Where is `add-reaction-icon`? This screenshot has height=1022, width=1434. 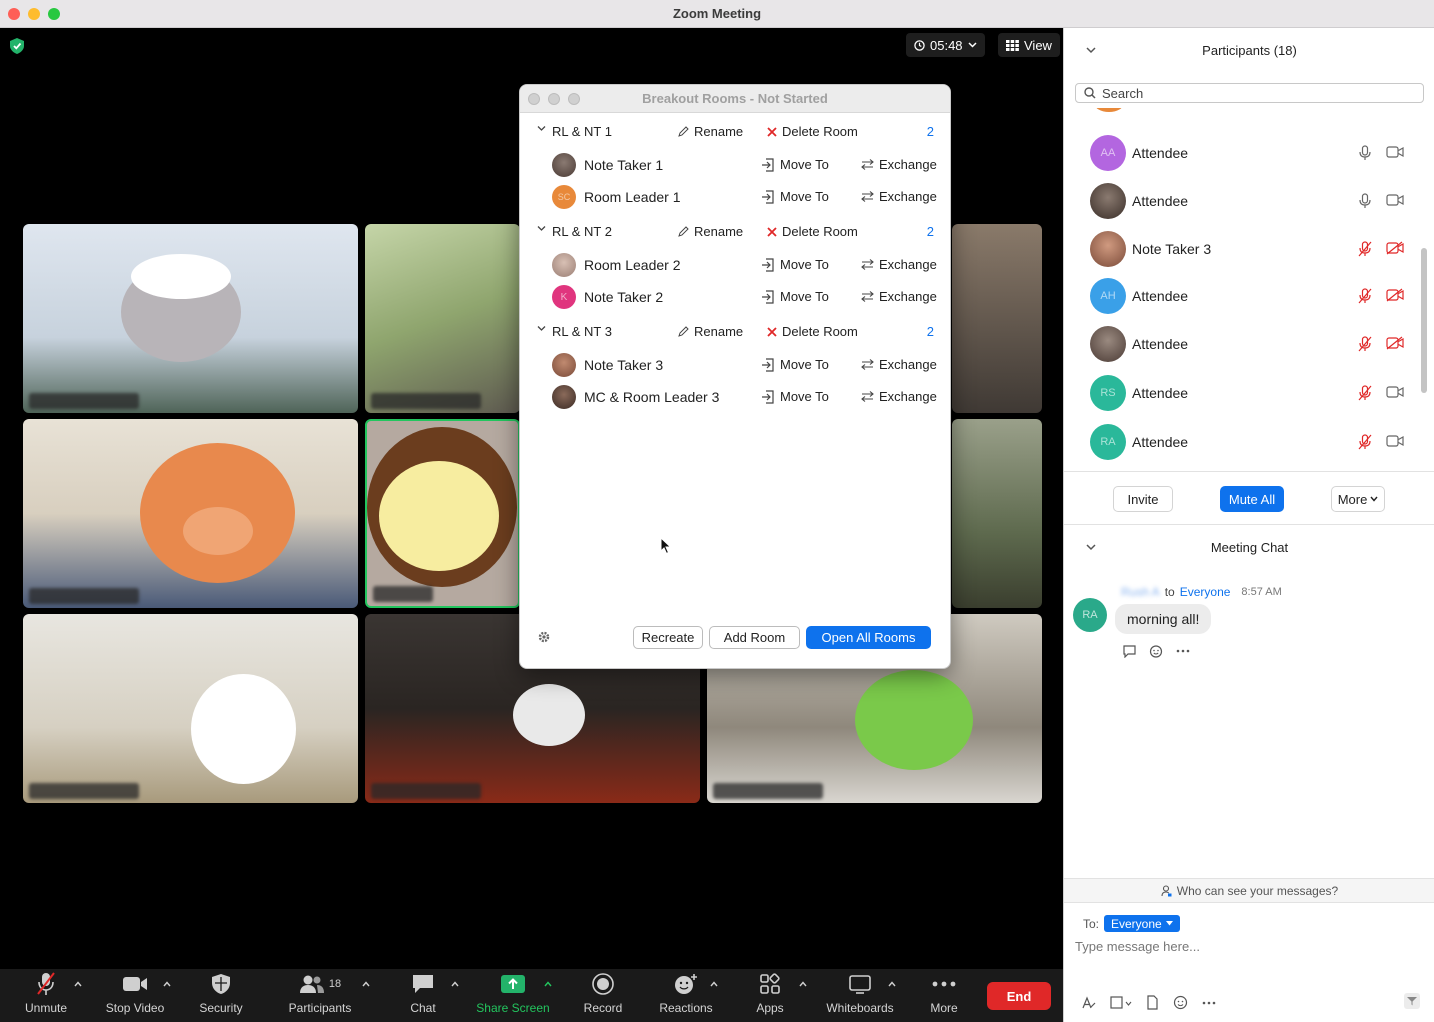 add-reaction-icon is located at coordinates (1156, 651).